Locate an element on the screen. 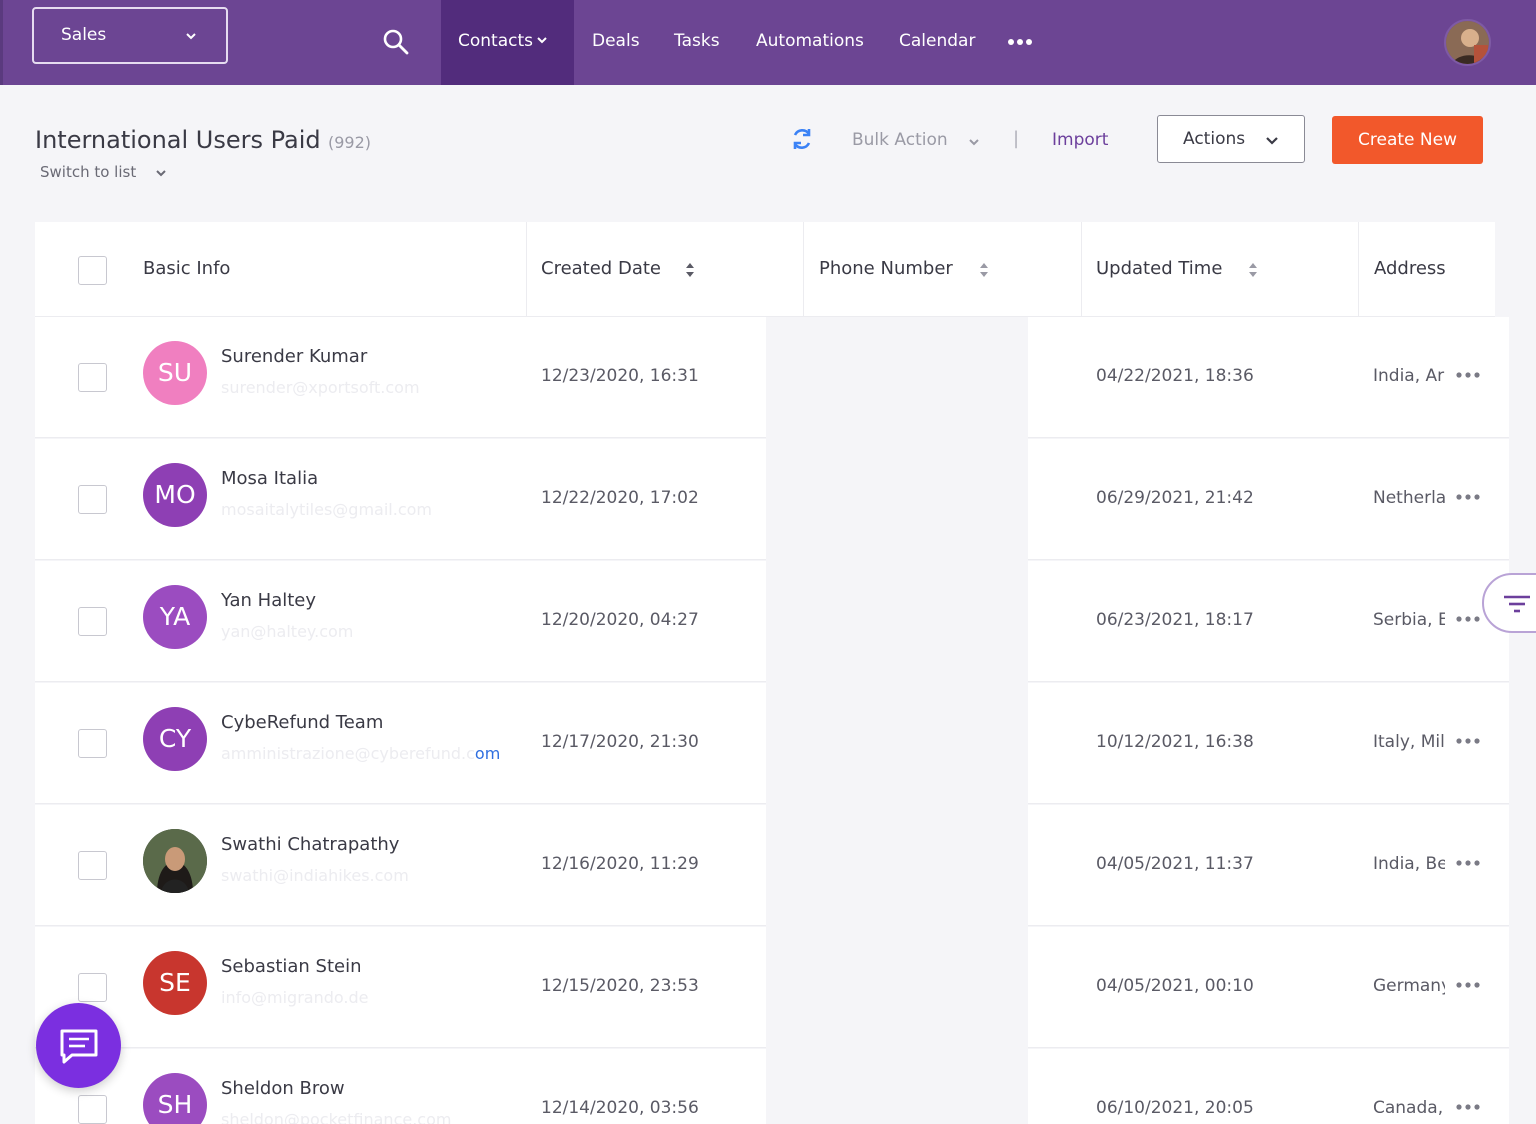 This screenshot has width=1536, height=1124. nav-contacts: Contacts is located at coordinates (503, 41).